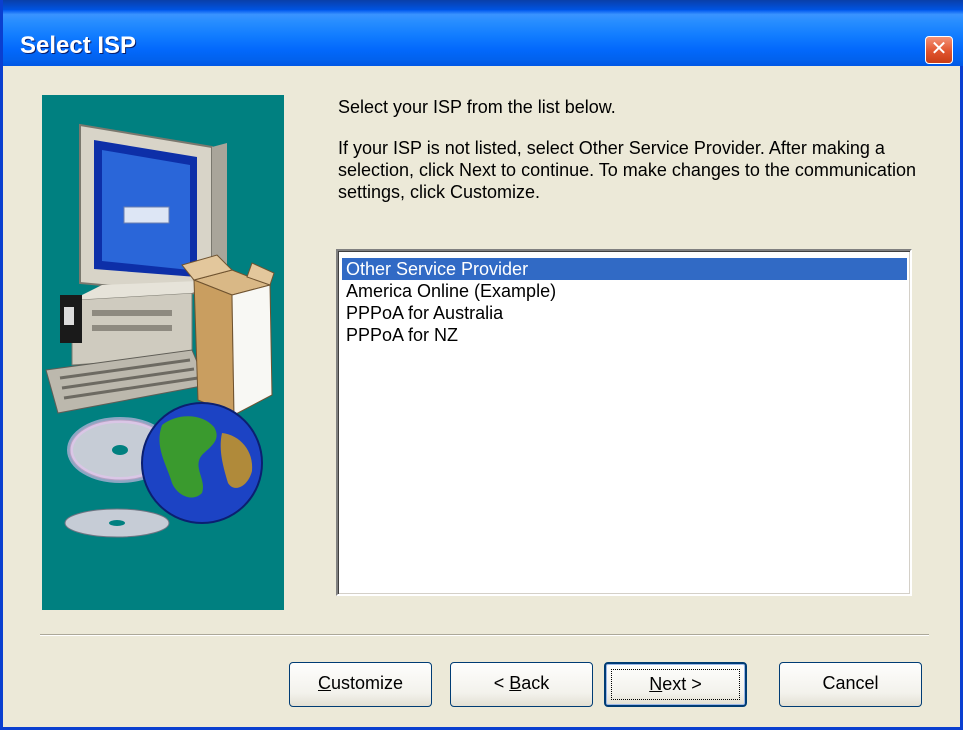 Image resolution: width=963 pixels, height=730 pixels. I want to click on instruction-primary: Select your ISP from the list below., so click(477, 107).